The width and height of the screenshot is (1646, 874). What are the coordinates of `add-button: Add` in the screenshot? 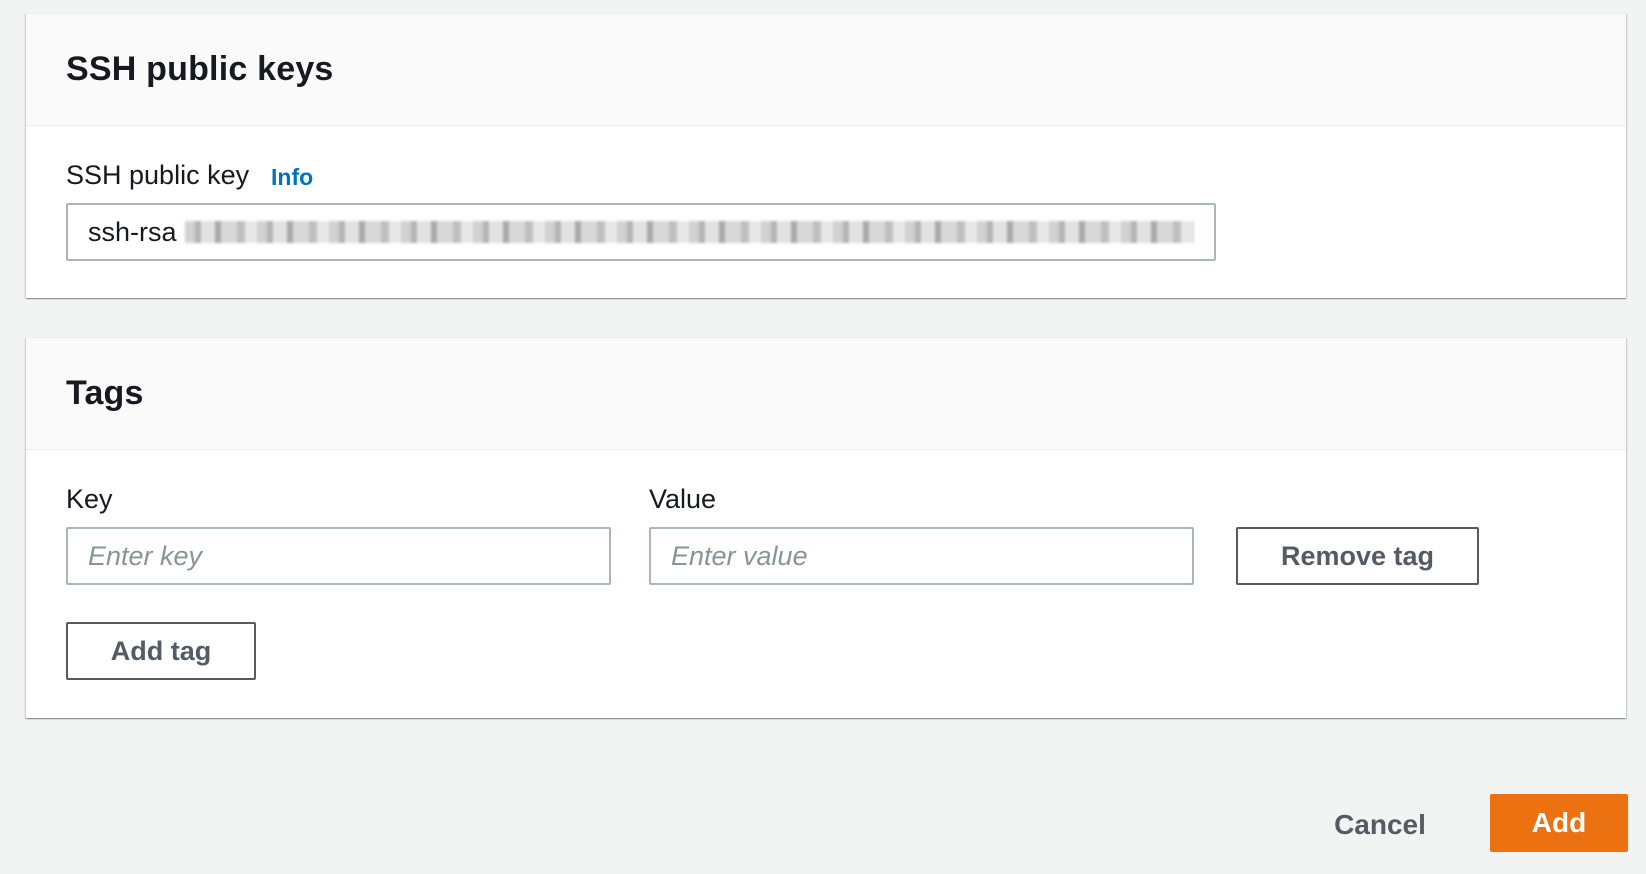 It's located at (1559, 823).